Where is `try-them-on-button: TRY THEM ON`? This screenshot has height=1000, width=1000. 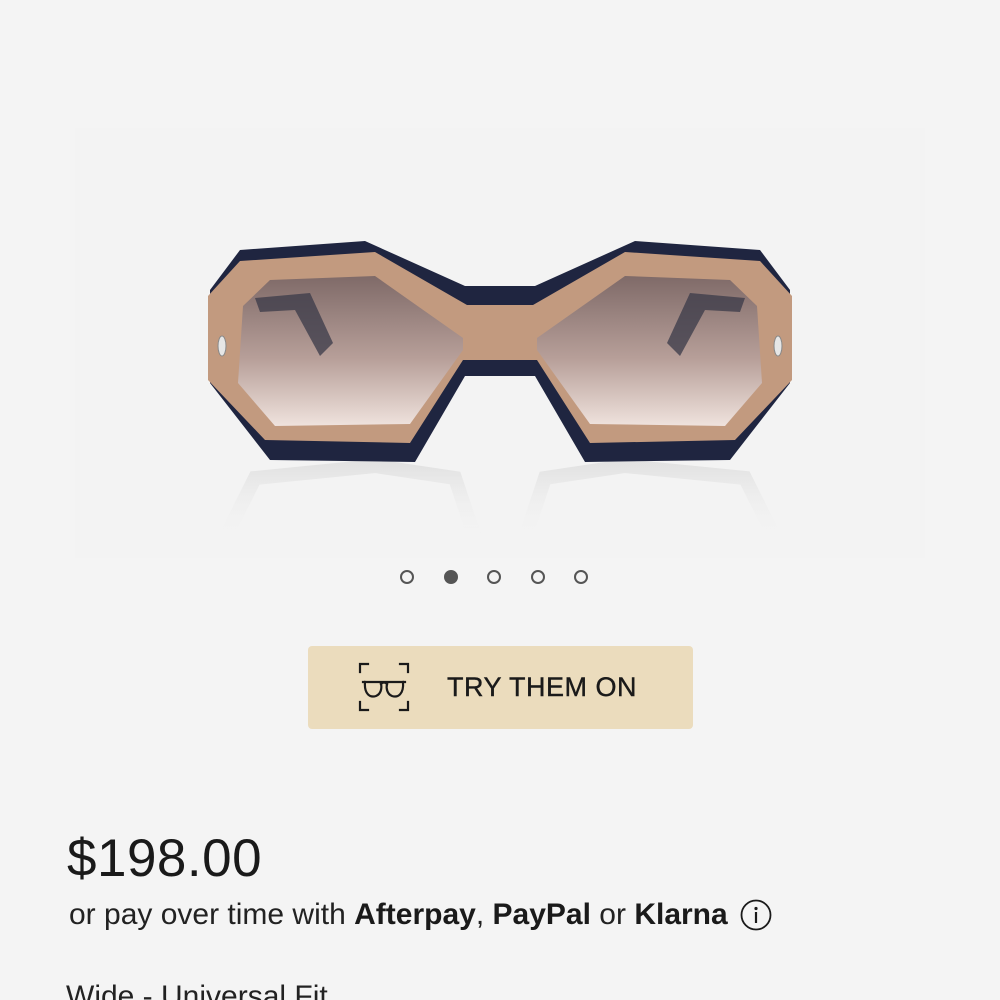
try-them-on-button: TRY THEM ON is located at coordinates (500, 687).